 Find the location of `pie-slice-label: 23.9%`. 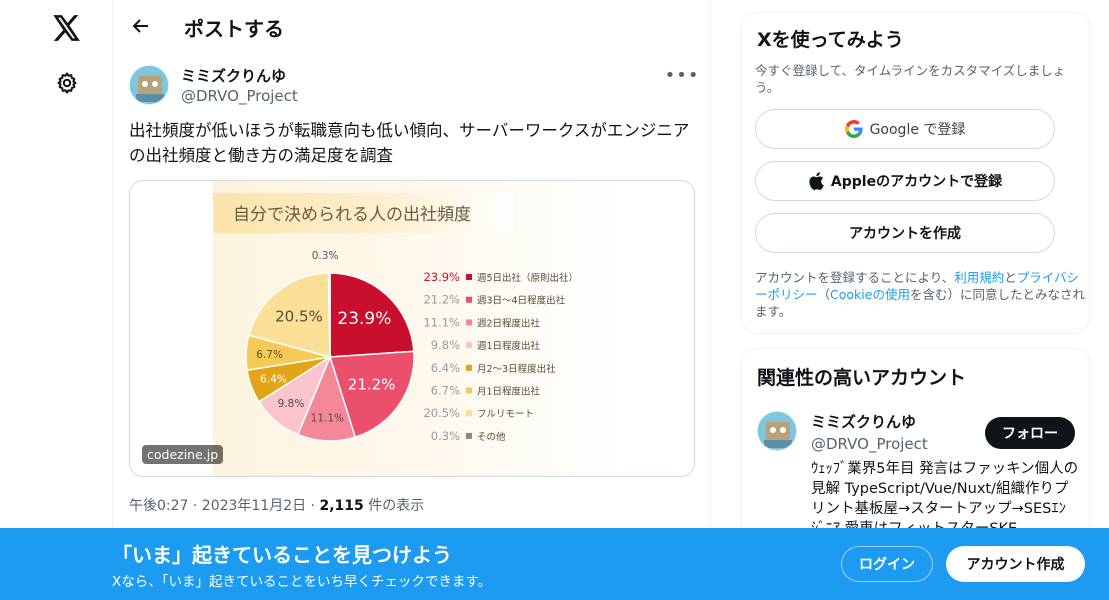

pie-slice-label: 23.9% is located at coordinates (364, 319).